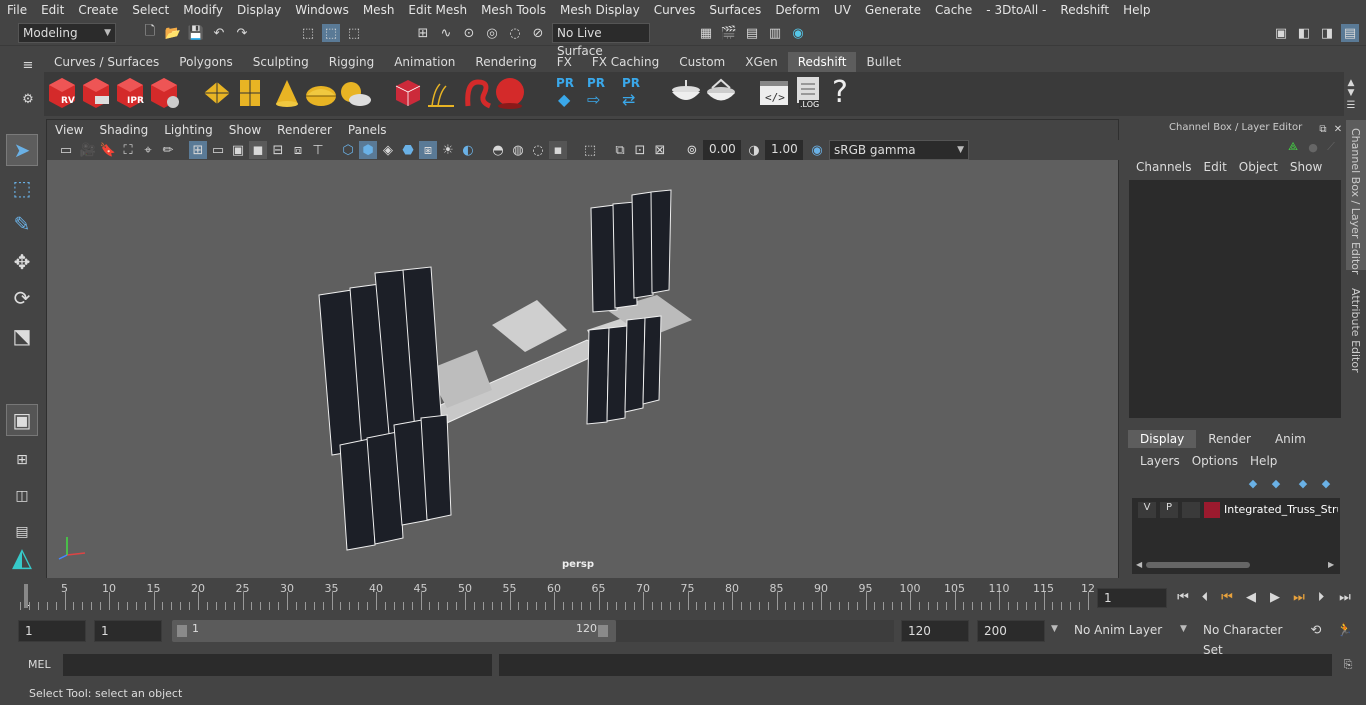  Describe the element at coordinates (1281, 33) in the screenshot. I see `workspace-icon: ▣` at that location.